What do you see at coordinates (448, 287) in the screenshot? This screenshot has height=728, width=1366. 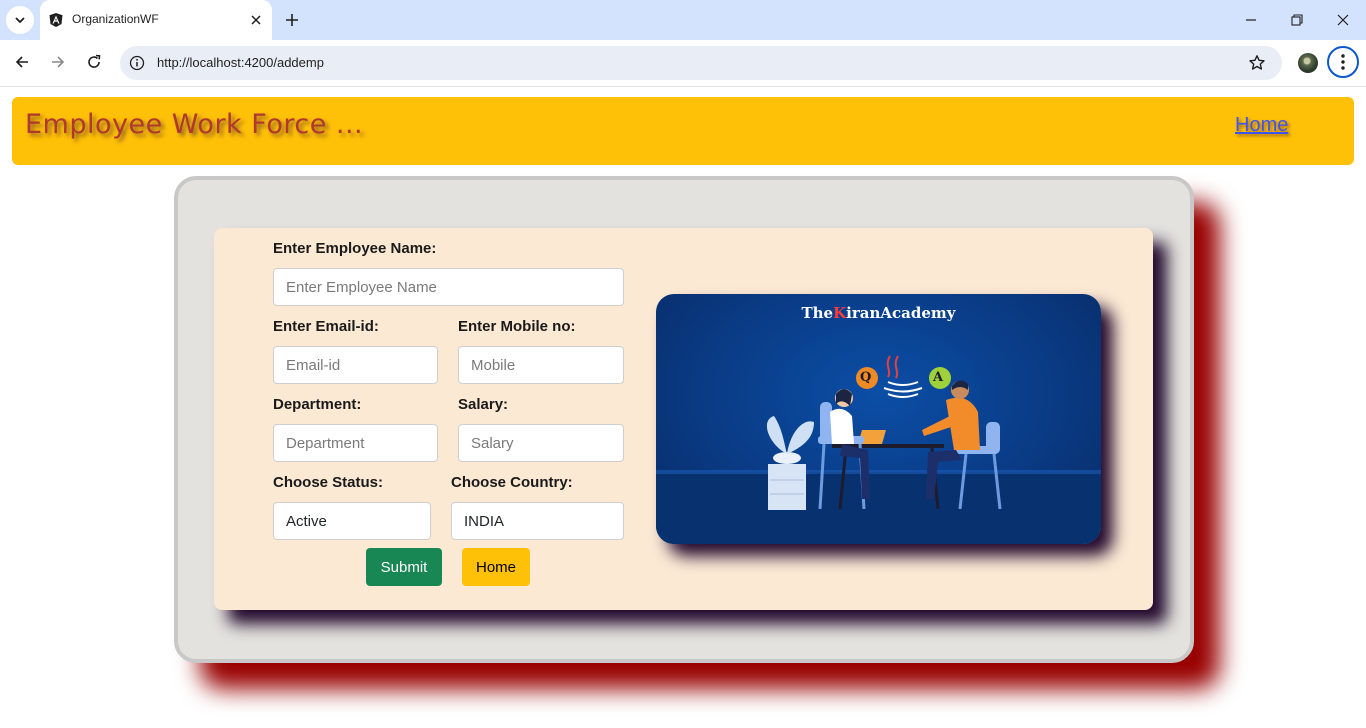 I see `employee-name-input` at bounding box center [448, 287].